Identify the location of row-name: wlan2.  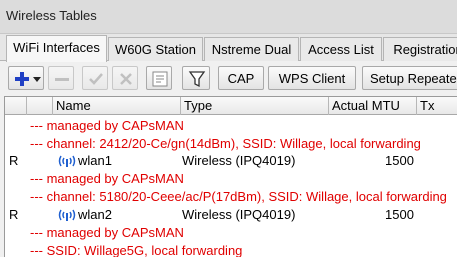
(95, 214).